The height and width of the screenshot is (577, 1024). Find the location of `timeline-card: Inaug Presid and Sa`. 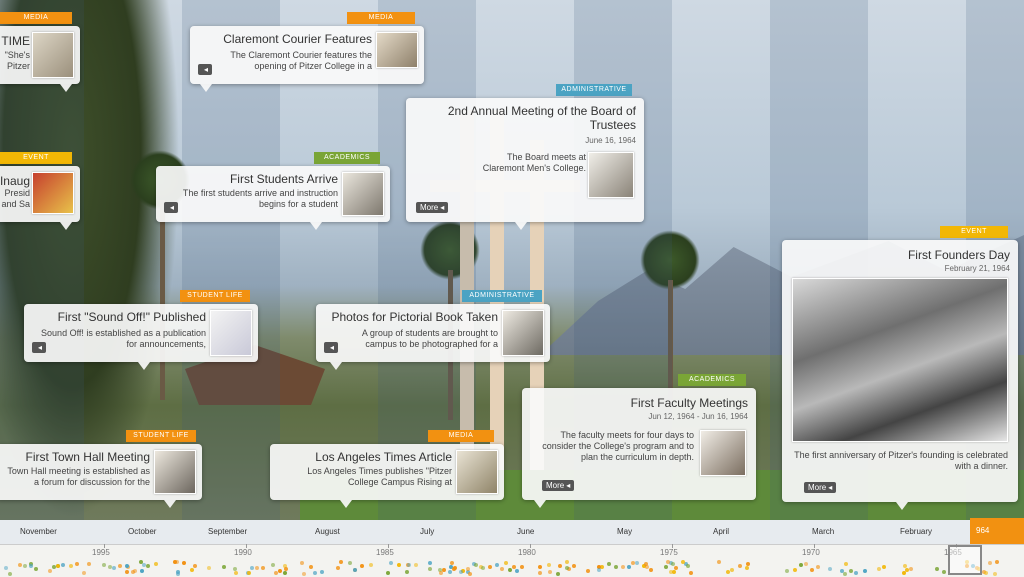

timeline-card: Inaug Presid and Sa is located at coordinates (40, 194).